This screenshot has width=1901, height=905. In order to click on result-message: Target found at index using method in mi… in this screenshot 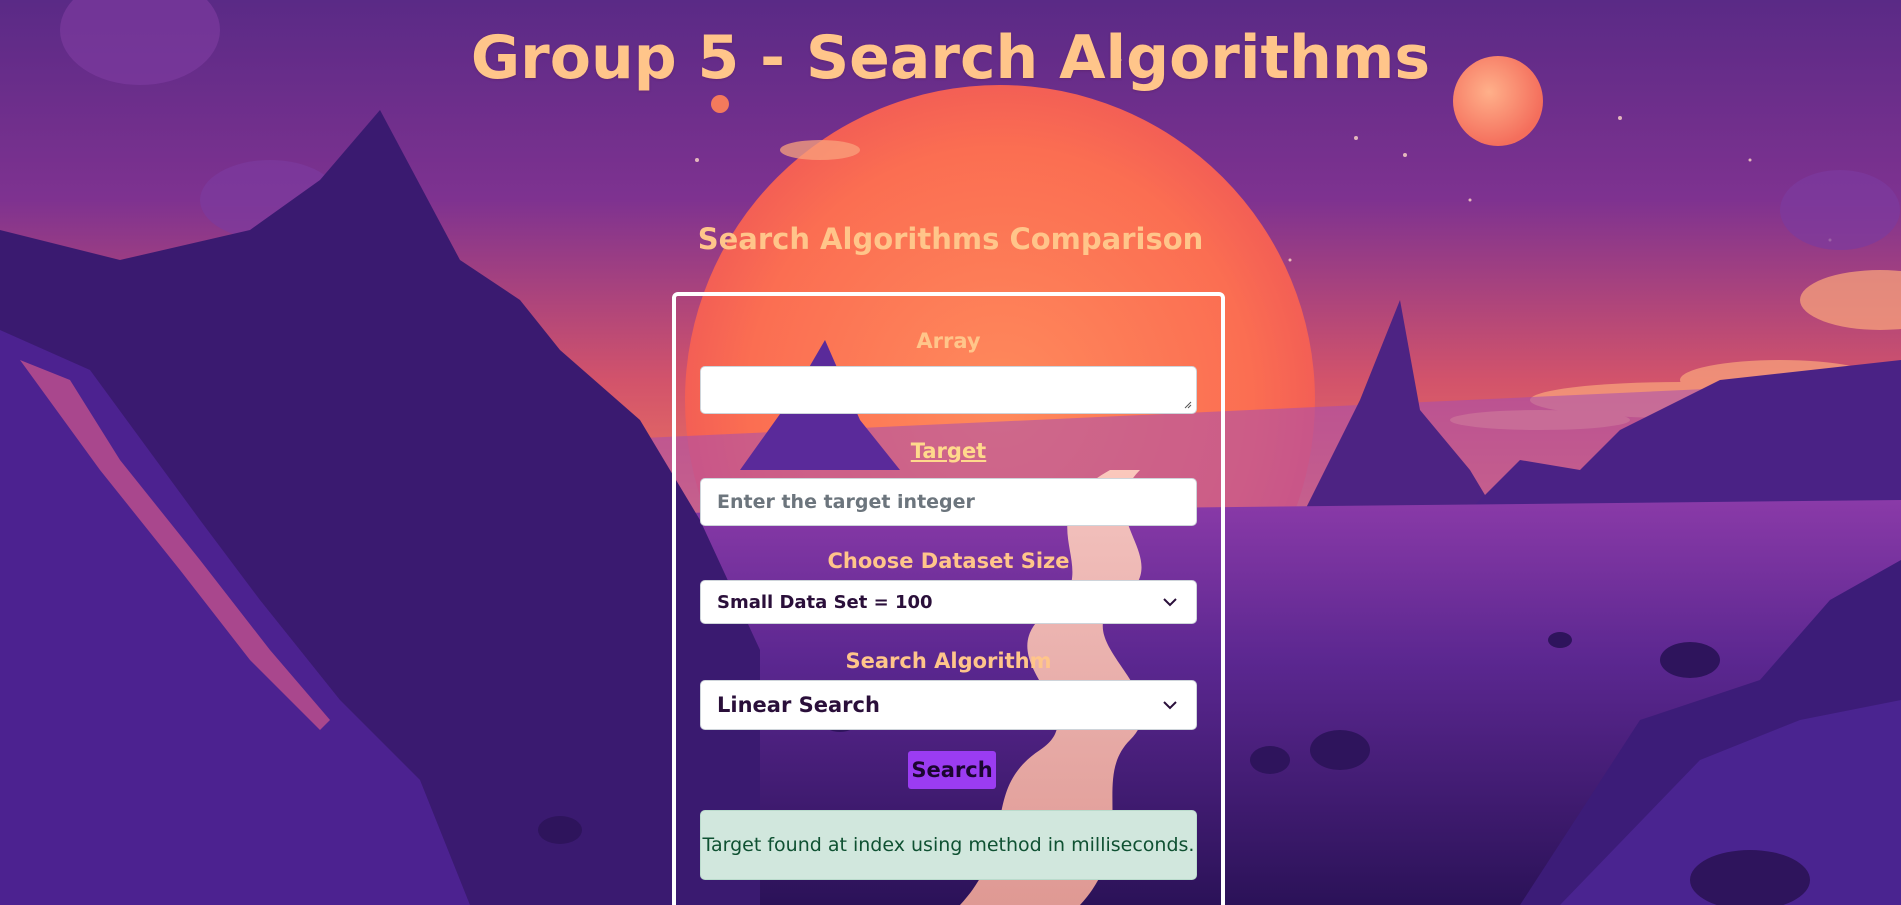, I will do `click(948, 845)`.